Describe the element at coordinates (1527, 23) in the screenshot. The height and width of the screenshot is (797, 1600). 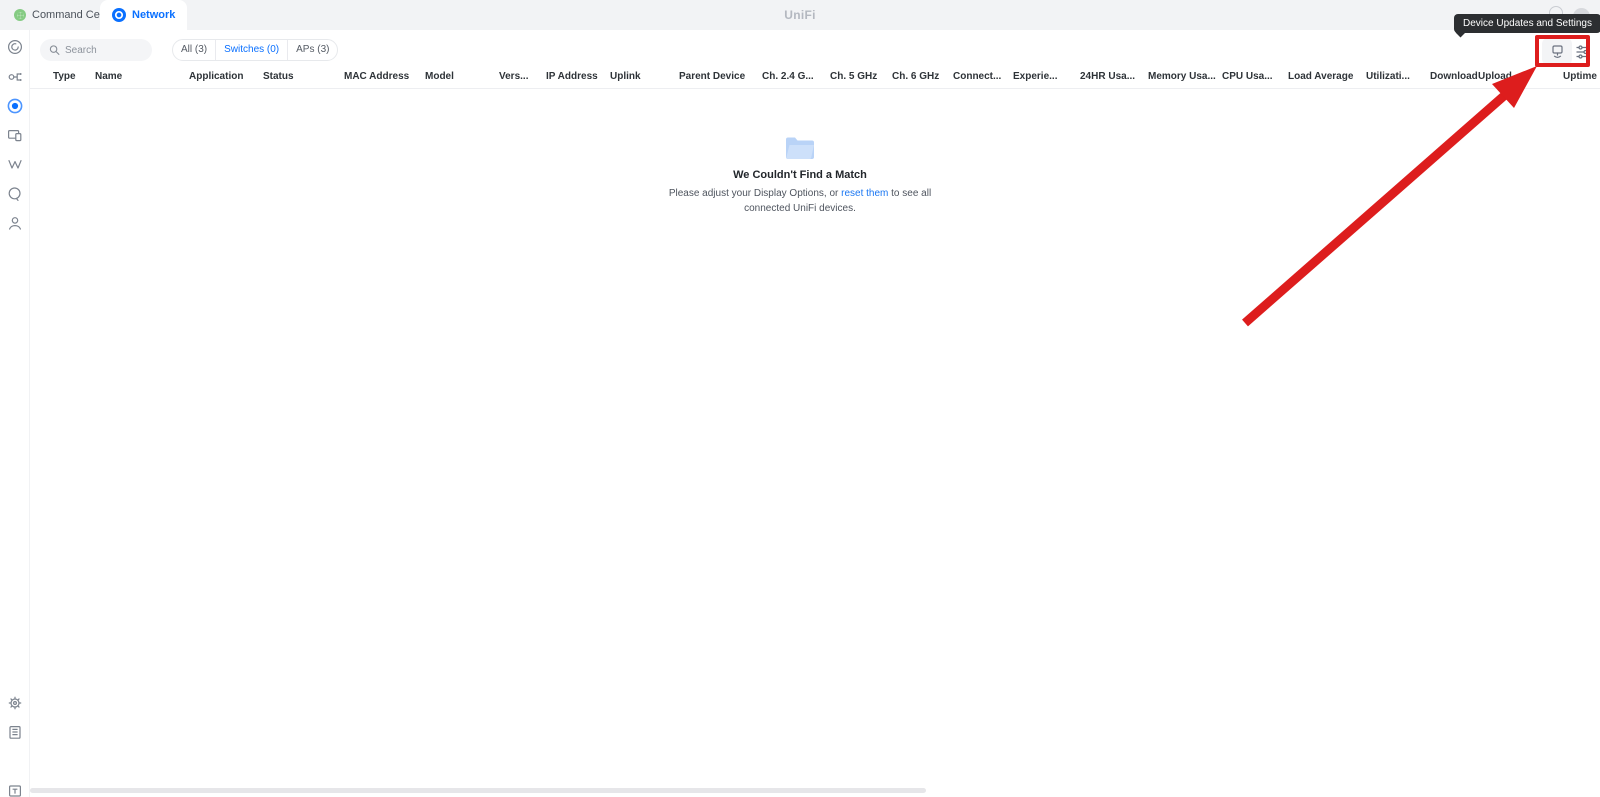
I see `tooltip: Device Updates and Settings` at that location.